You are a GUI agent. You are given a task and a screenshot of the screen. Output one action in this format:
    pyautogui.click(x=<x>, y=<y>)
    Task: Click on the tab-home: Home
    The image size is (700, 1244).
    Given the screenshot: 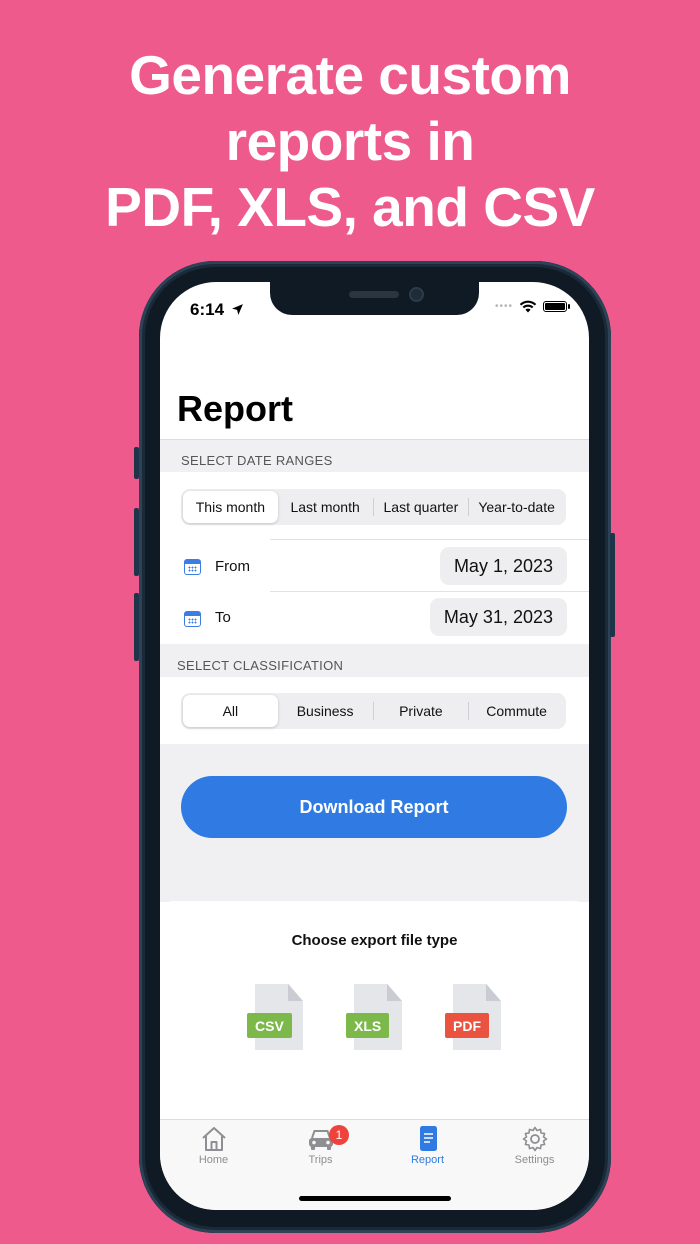 What is the action you would take?
    pyautogui.click(x=213, y=1146)
    